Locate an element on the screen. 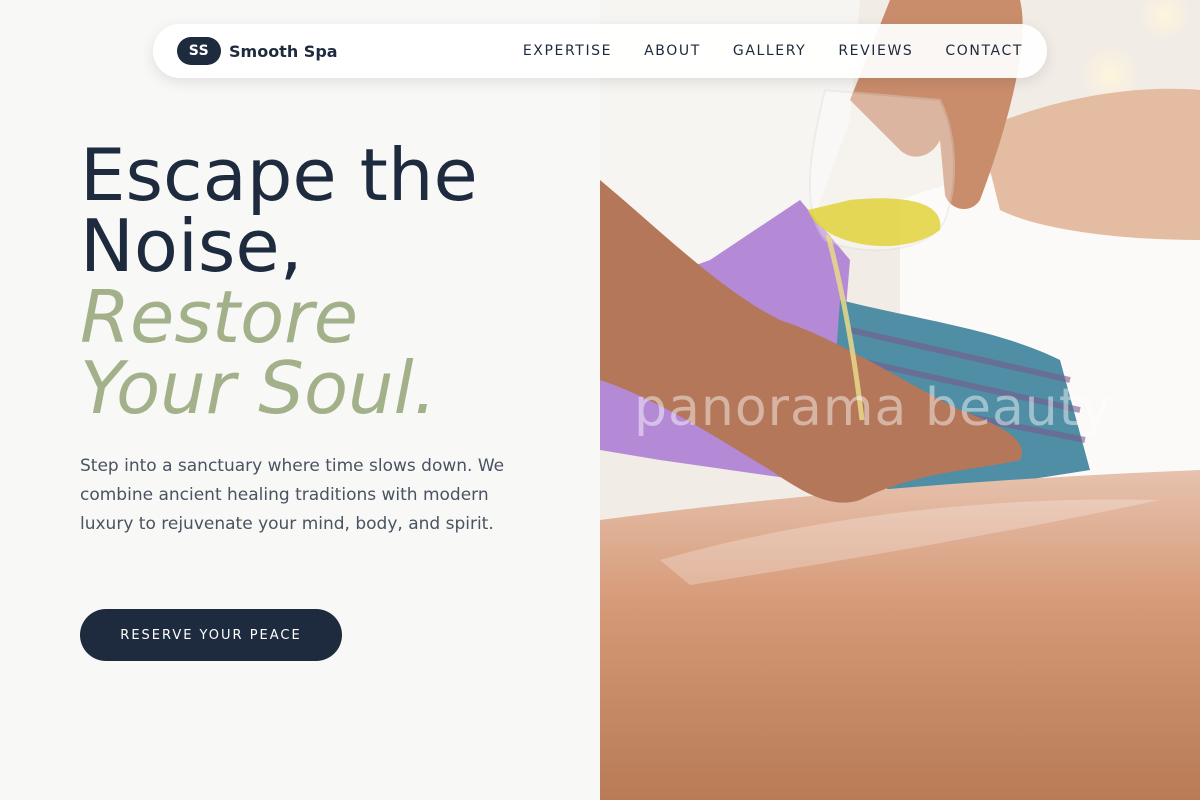  headline-accent-line-2: Your Soul. is located at coordinates (258, 388).